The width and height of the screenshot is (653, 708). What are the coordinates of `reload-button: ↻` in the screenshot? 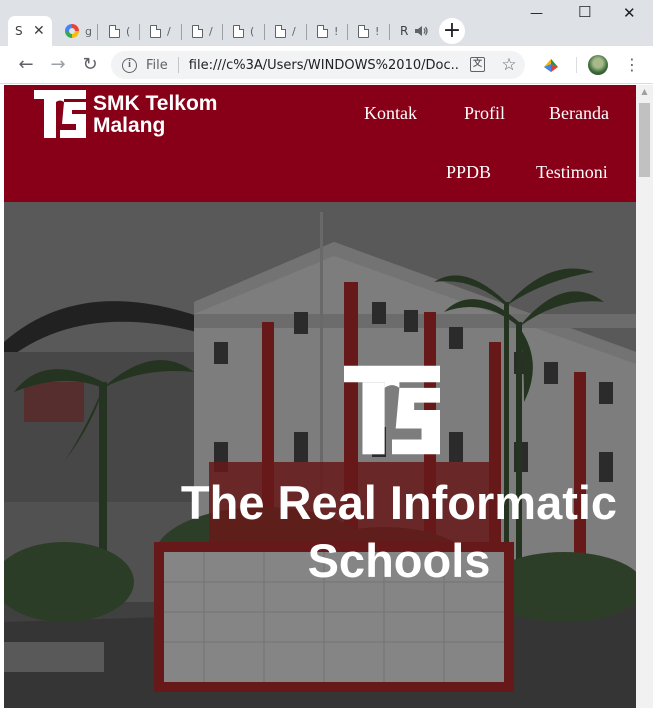 It's located at (90, 65).